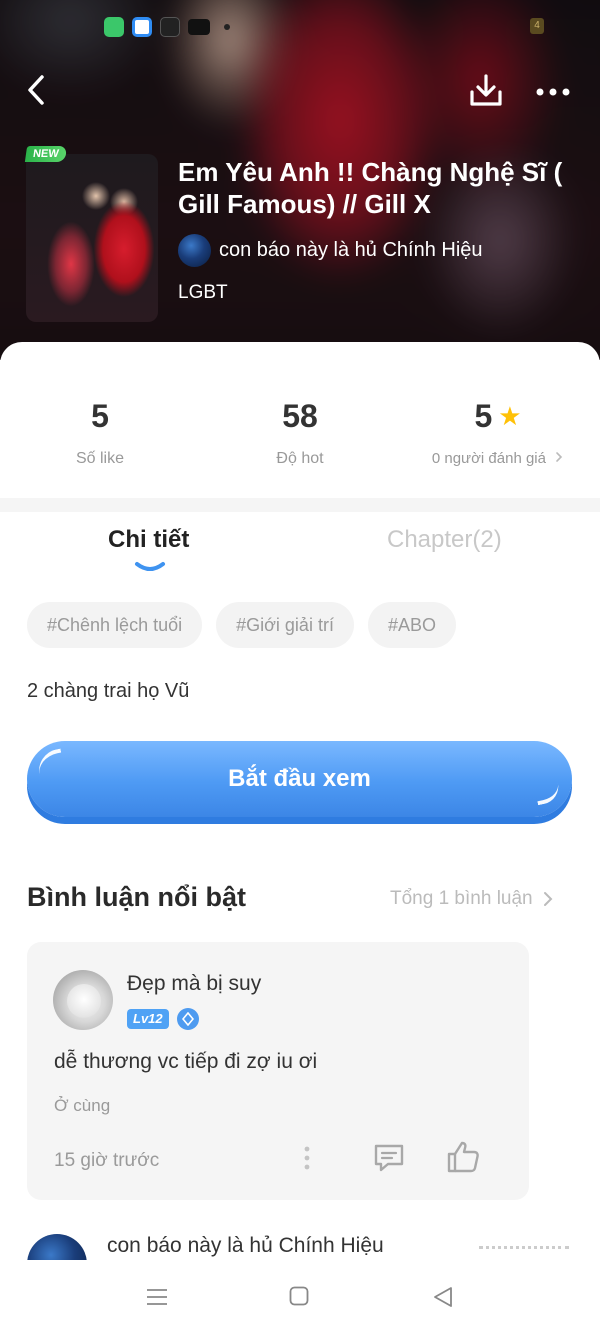 This screenshot has width=600, height=1342. I want to click on commenter-name: con báo này là hủ Chính Hiệu, so click(245, 1245).